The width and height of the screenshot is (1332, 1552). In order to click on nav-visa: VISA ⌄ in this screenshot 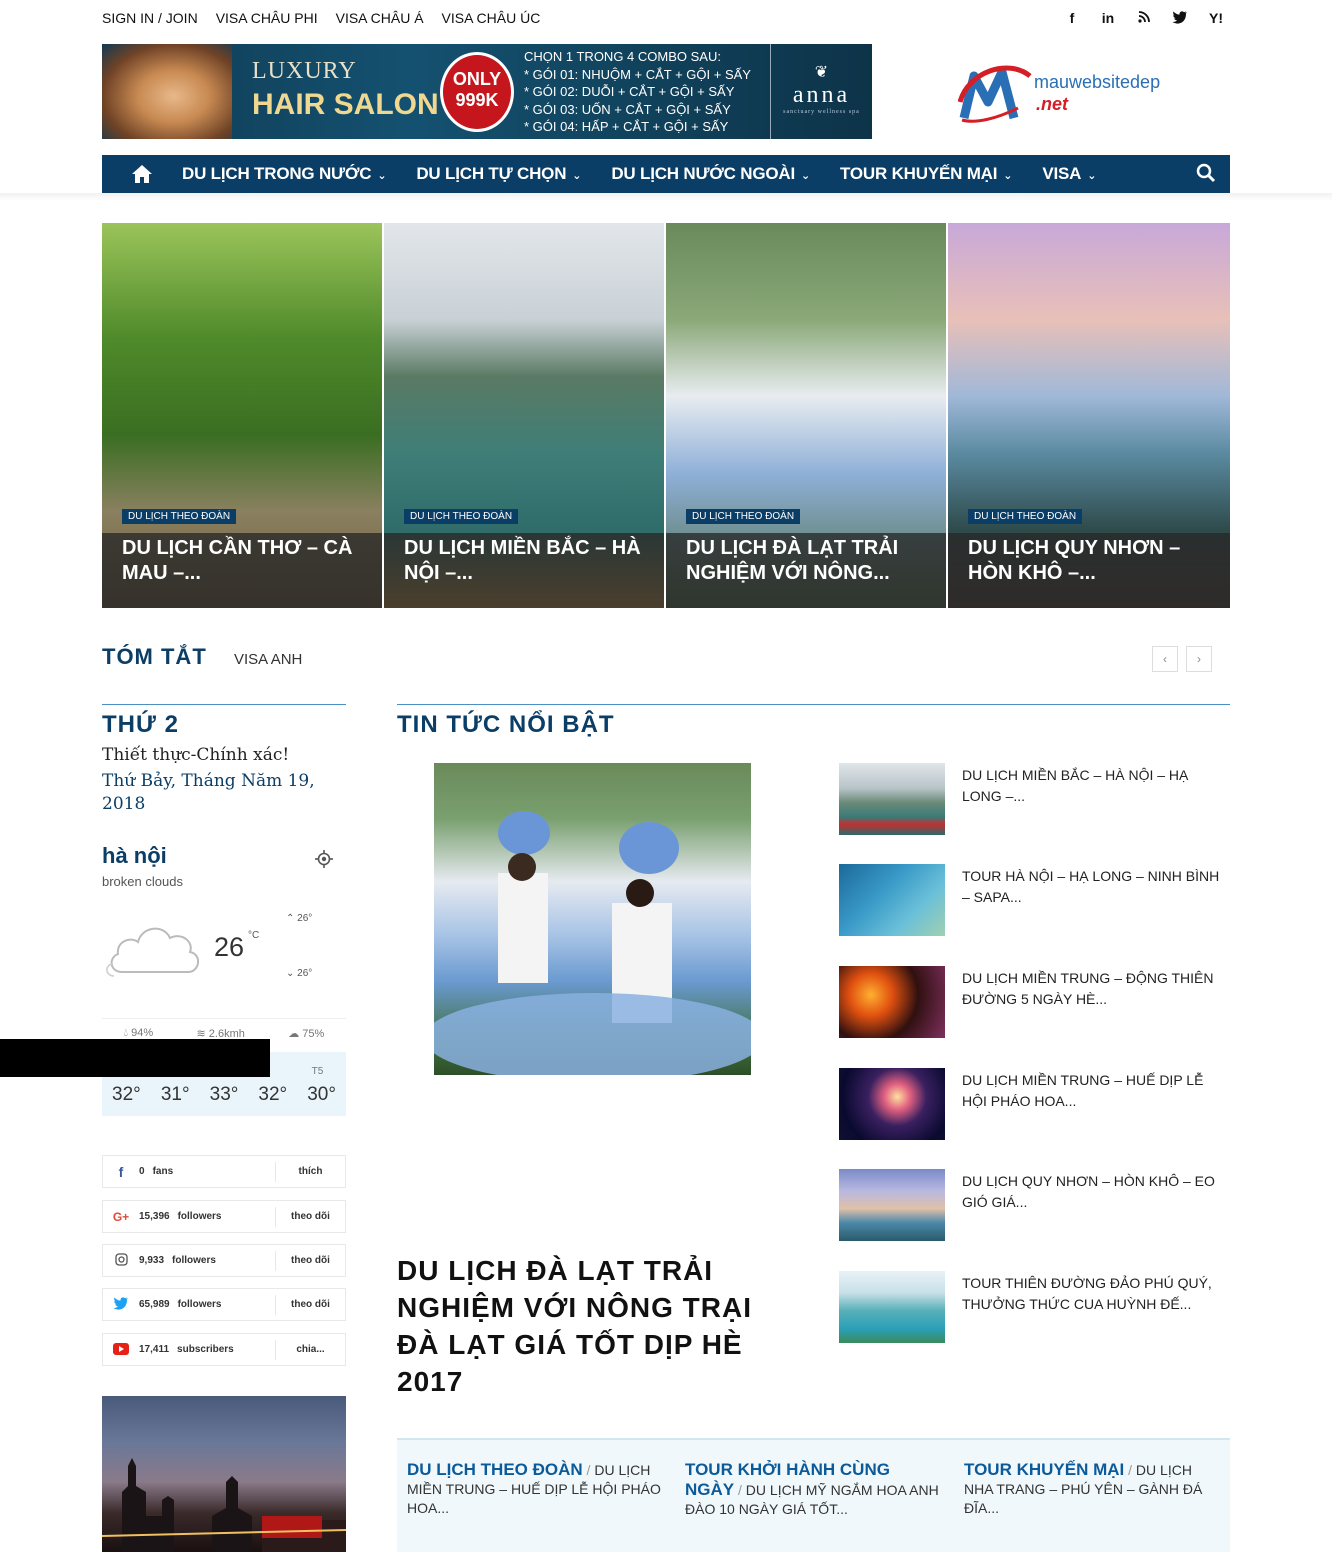, I will do `click(1069, 174)`.